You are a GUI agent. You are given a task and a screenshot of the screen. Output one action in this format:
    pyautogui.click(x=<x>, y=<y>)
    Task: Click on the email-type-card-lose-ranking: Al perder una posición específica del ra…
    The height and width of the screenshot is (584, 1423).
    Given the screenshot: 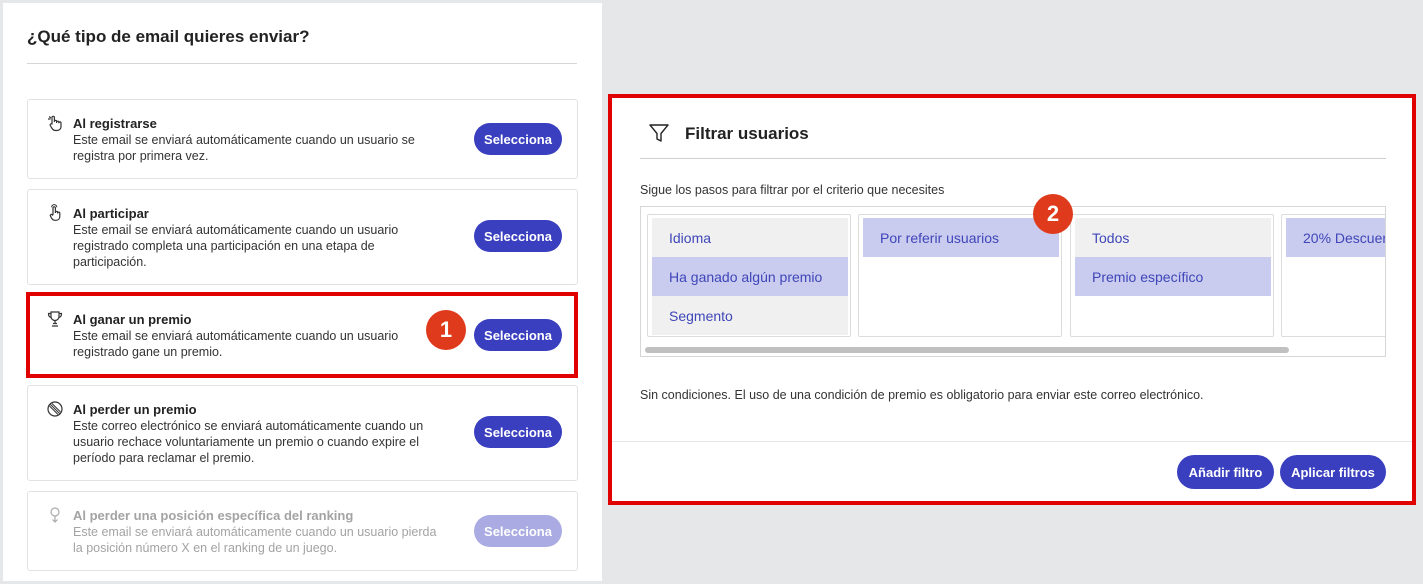 What is the action you would take?
    pyautogui.click(x=302, y=531)
    